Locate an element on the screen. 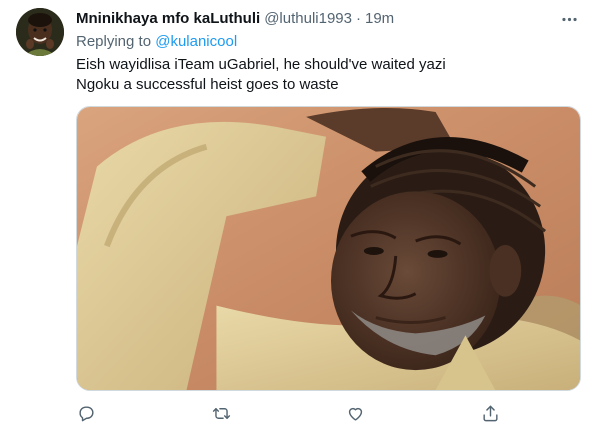 The height and width of the screenshot is (433, 598). more-icon is located at coordinates (569, 19).